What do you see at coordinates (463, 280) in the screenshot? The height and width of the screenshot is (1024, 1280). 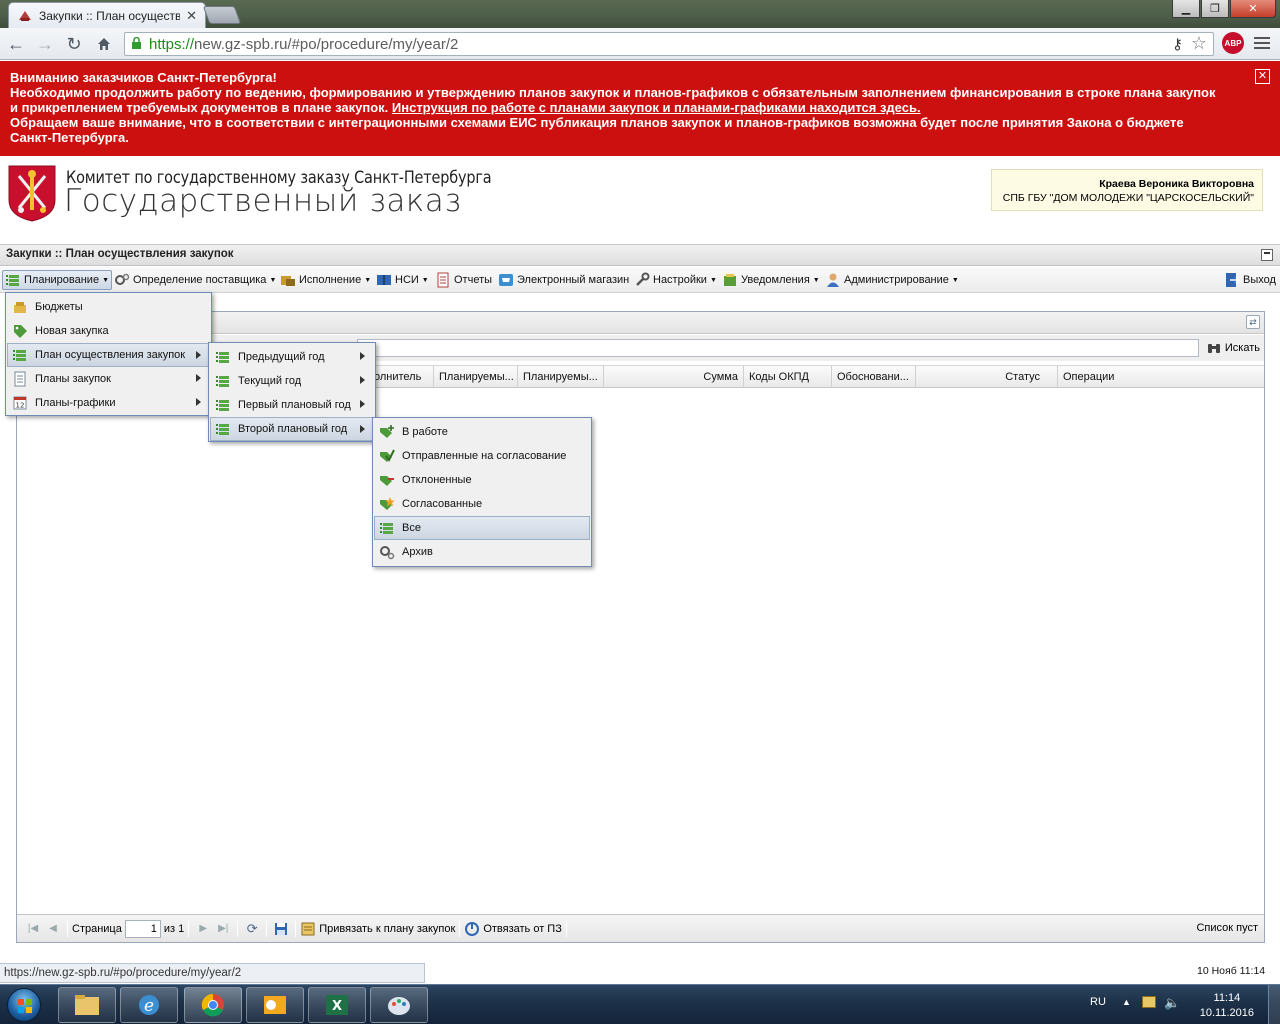 I see `menu-reports: Отчеты` at bounding box center [463, 280].